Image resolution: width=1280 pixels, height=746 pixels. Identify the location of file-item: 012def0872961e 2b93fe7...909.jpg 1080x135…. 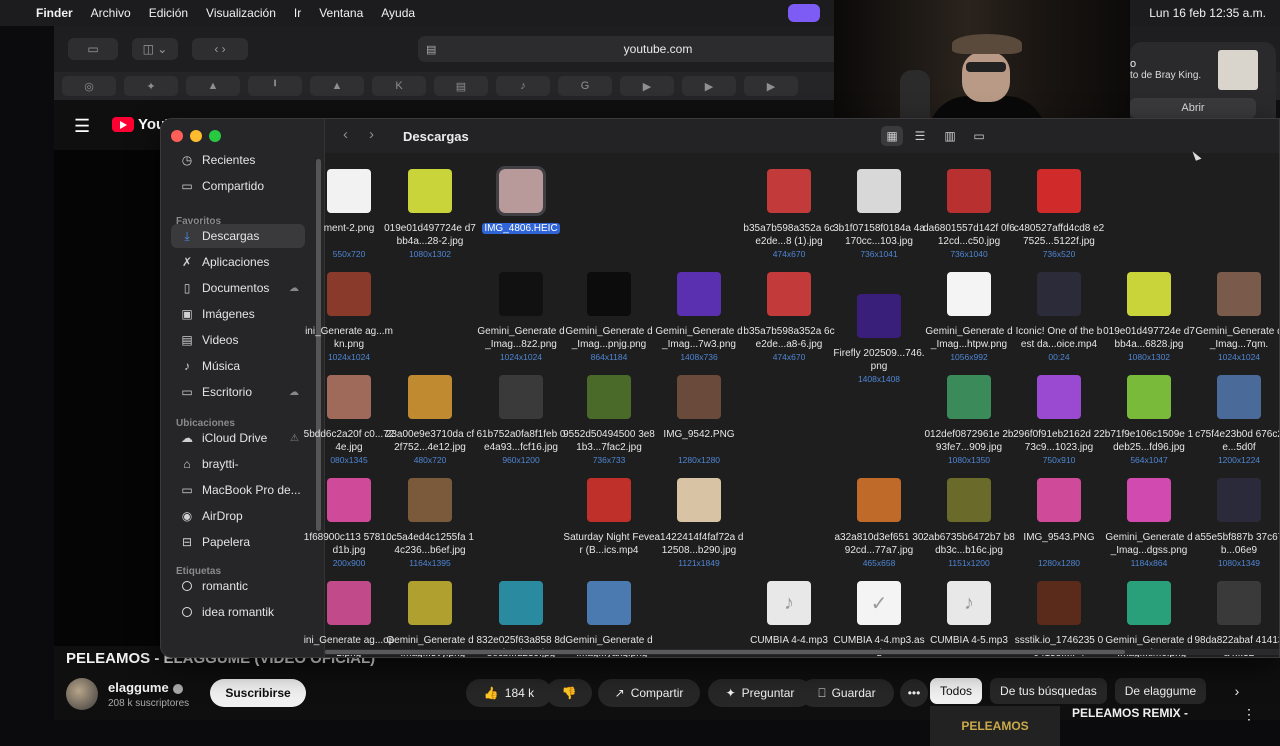
(969, 424).